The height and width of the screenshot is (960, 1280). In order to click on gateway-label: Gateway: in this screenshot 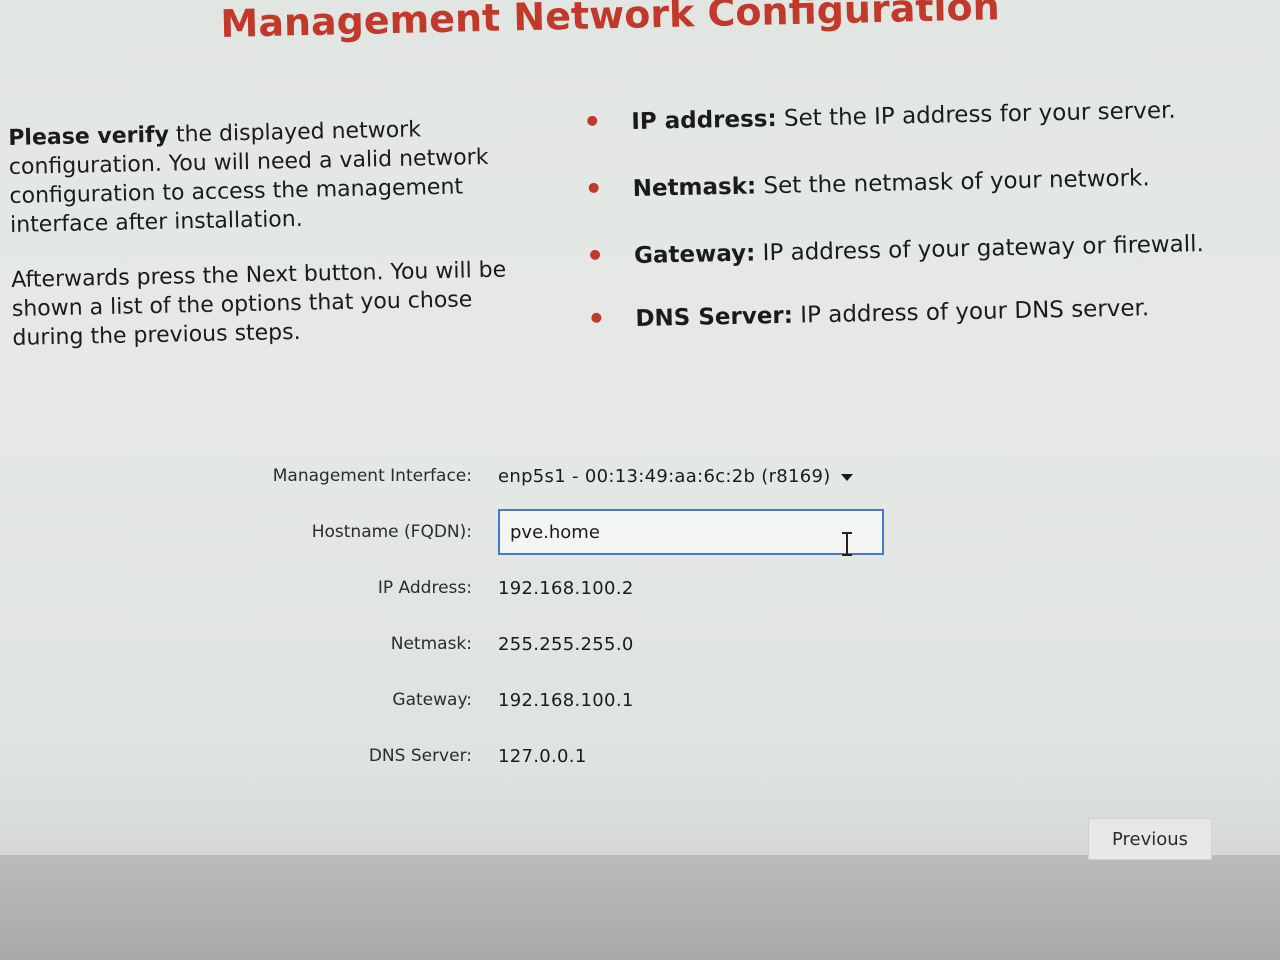, I will do `click(432, 700)`.